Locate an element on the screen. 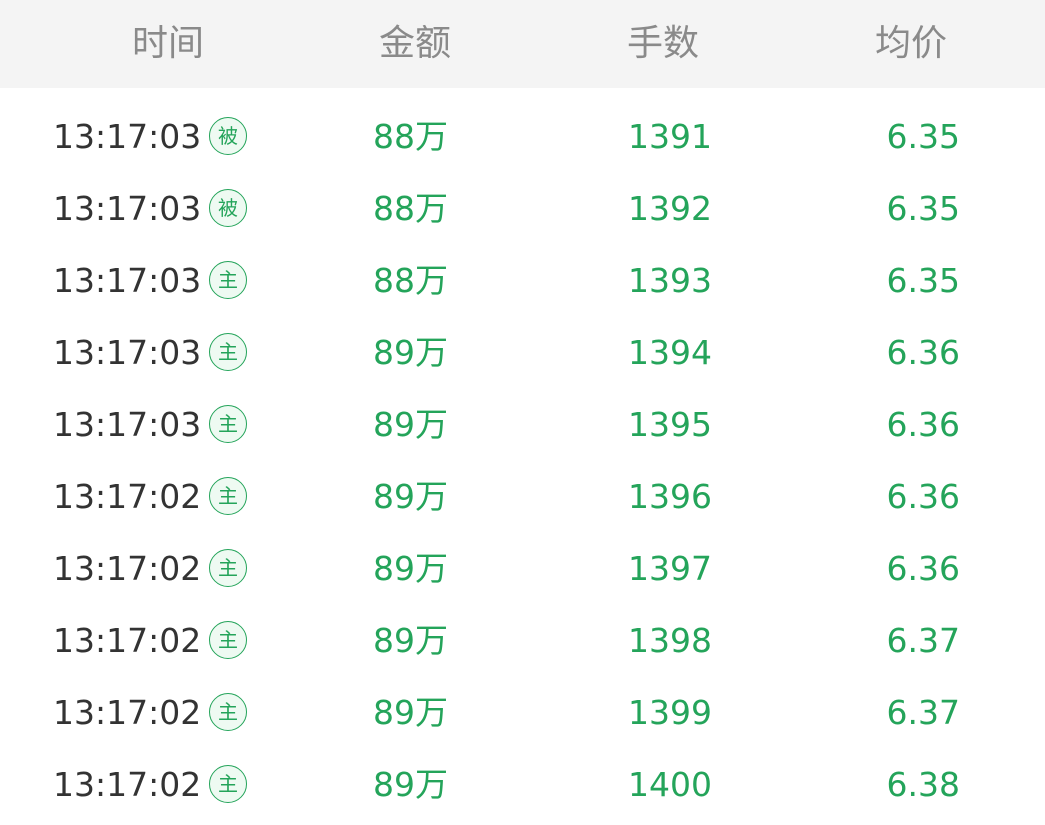 The width and height of the screenshot is (1045, 825). header-amount: 金额 is located at coordinates (414, 43).